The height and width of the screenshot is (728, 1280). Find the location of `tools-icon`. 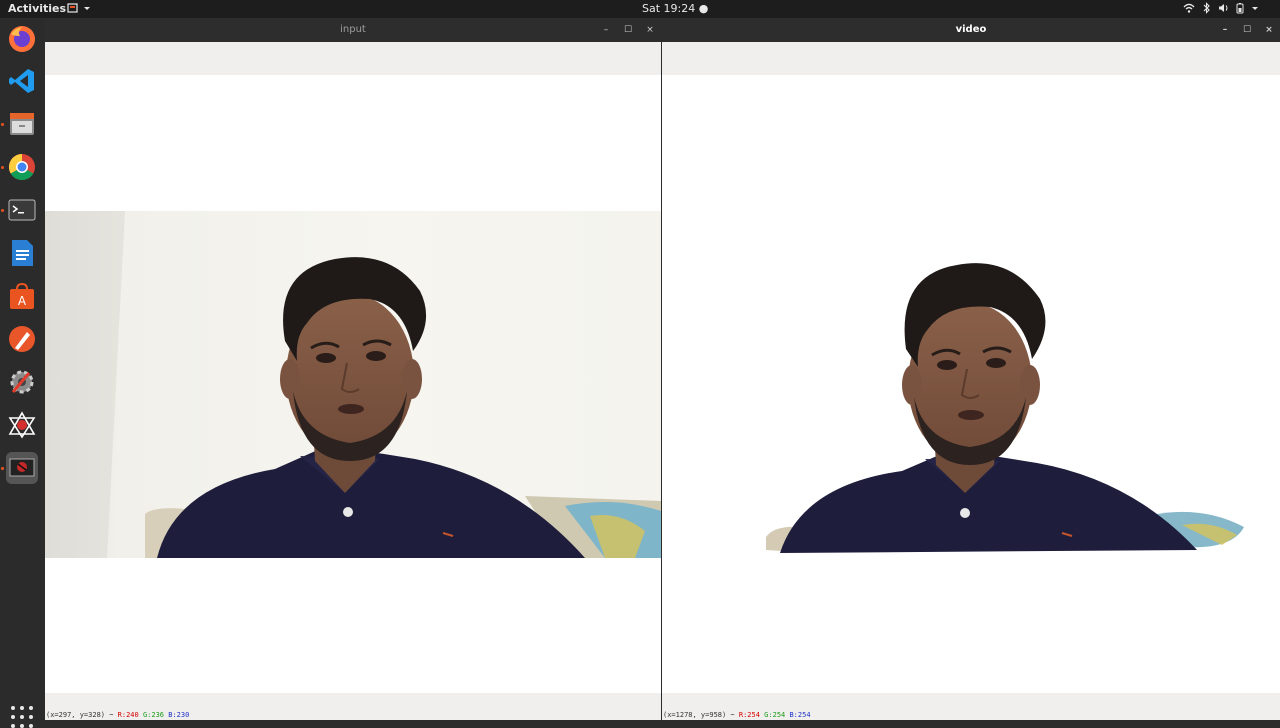

tools-icon is located at coordinates (22, 382).